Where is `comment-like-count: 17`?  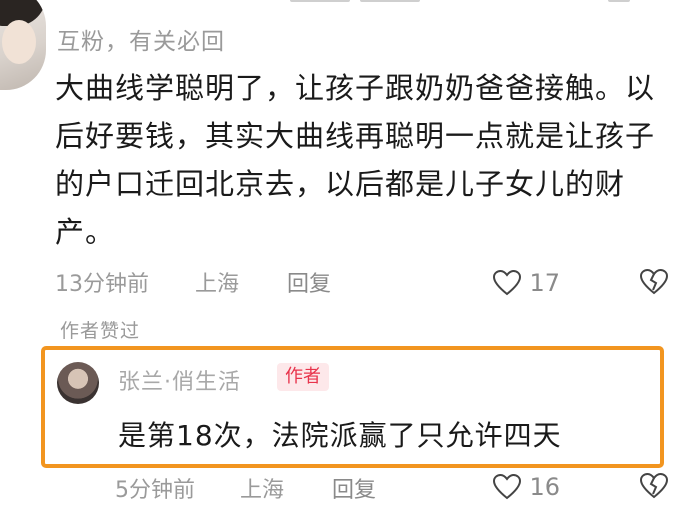 comment-like-count: 17 is located at coordinates (544, 283).